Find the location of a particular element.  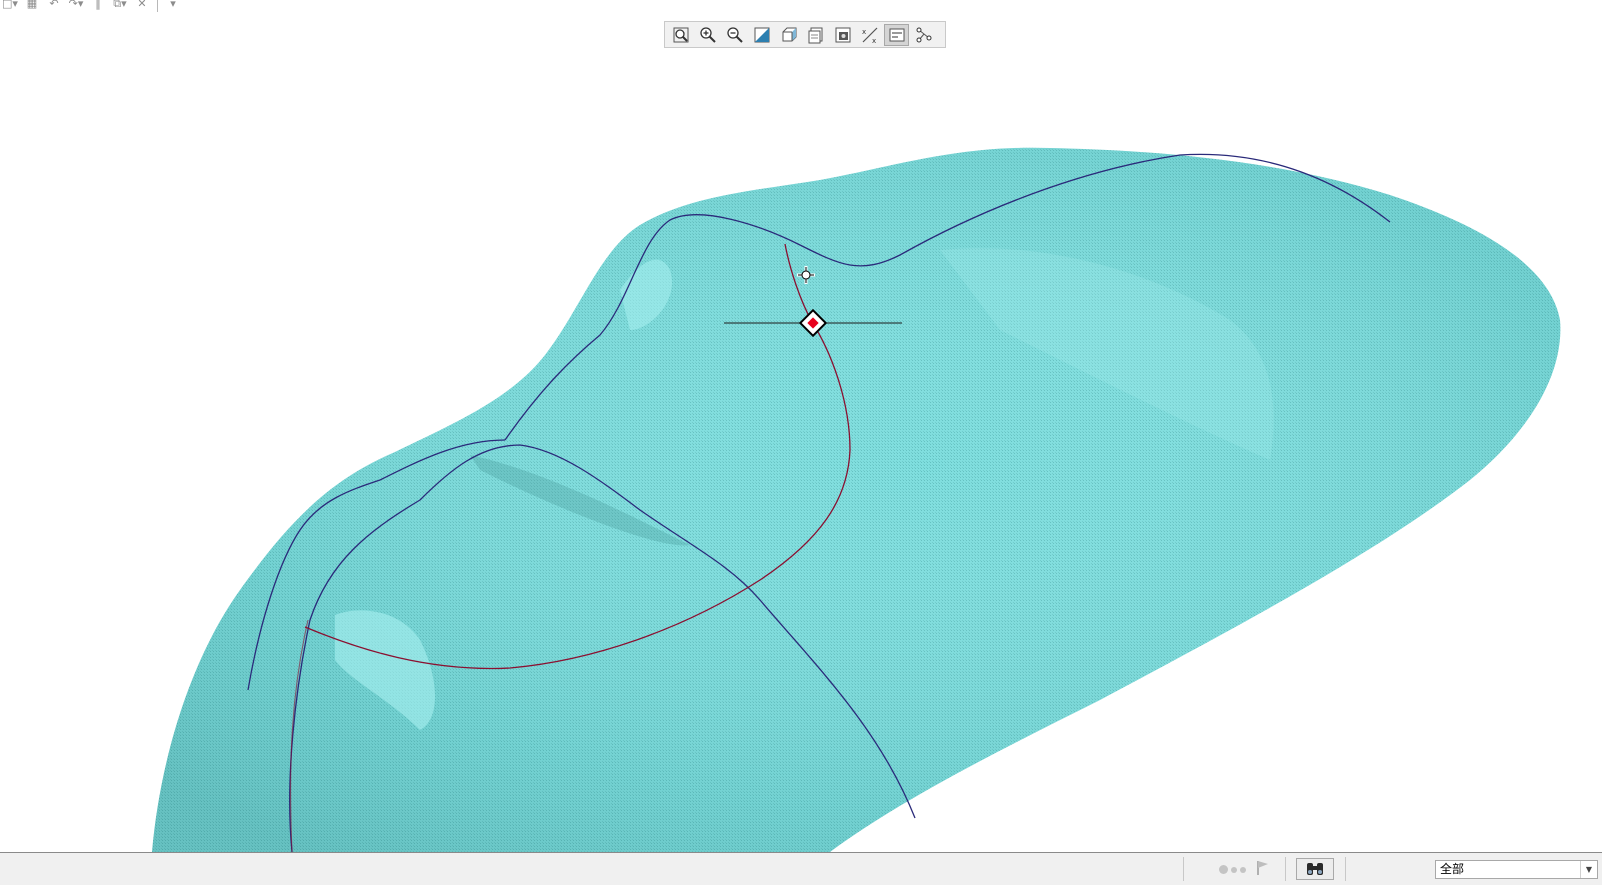

undo-icon: ↶ is located at coordinates (54, 5).